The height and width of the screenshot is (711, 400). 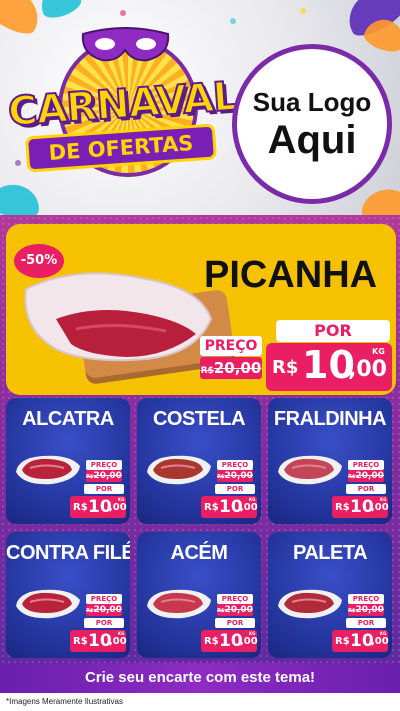 I want to click on feather-decoration, so click(x=378, y=199).